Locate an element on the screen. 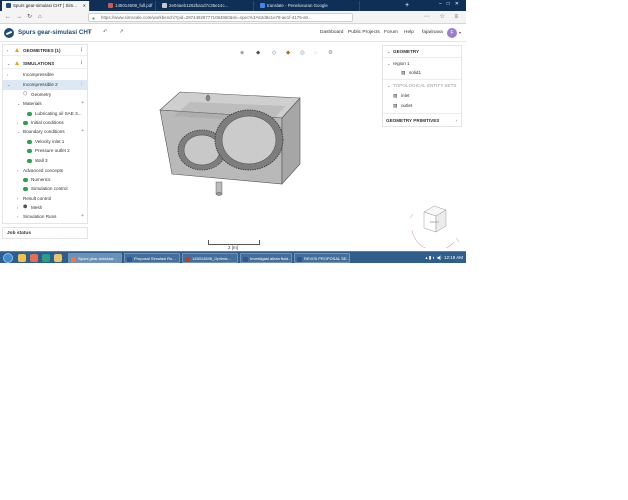  region-1: ⌄ region 1 is located at coordinates (422, 63).